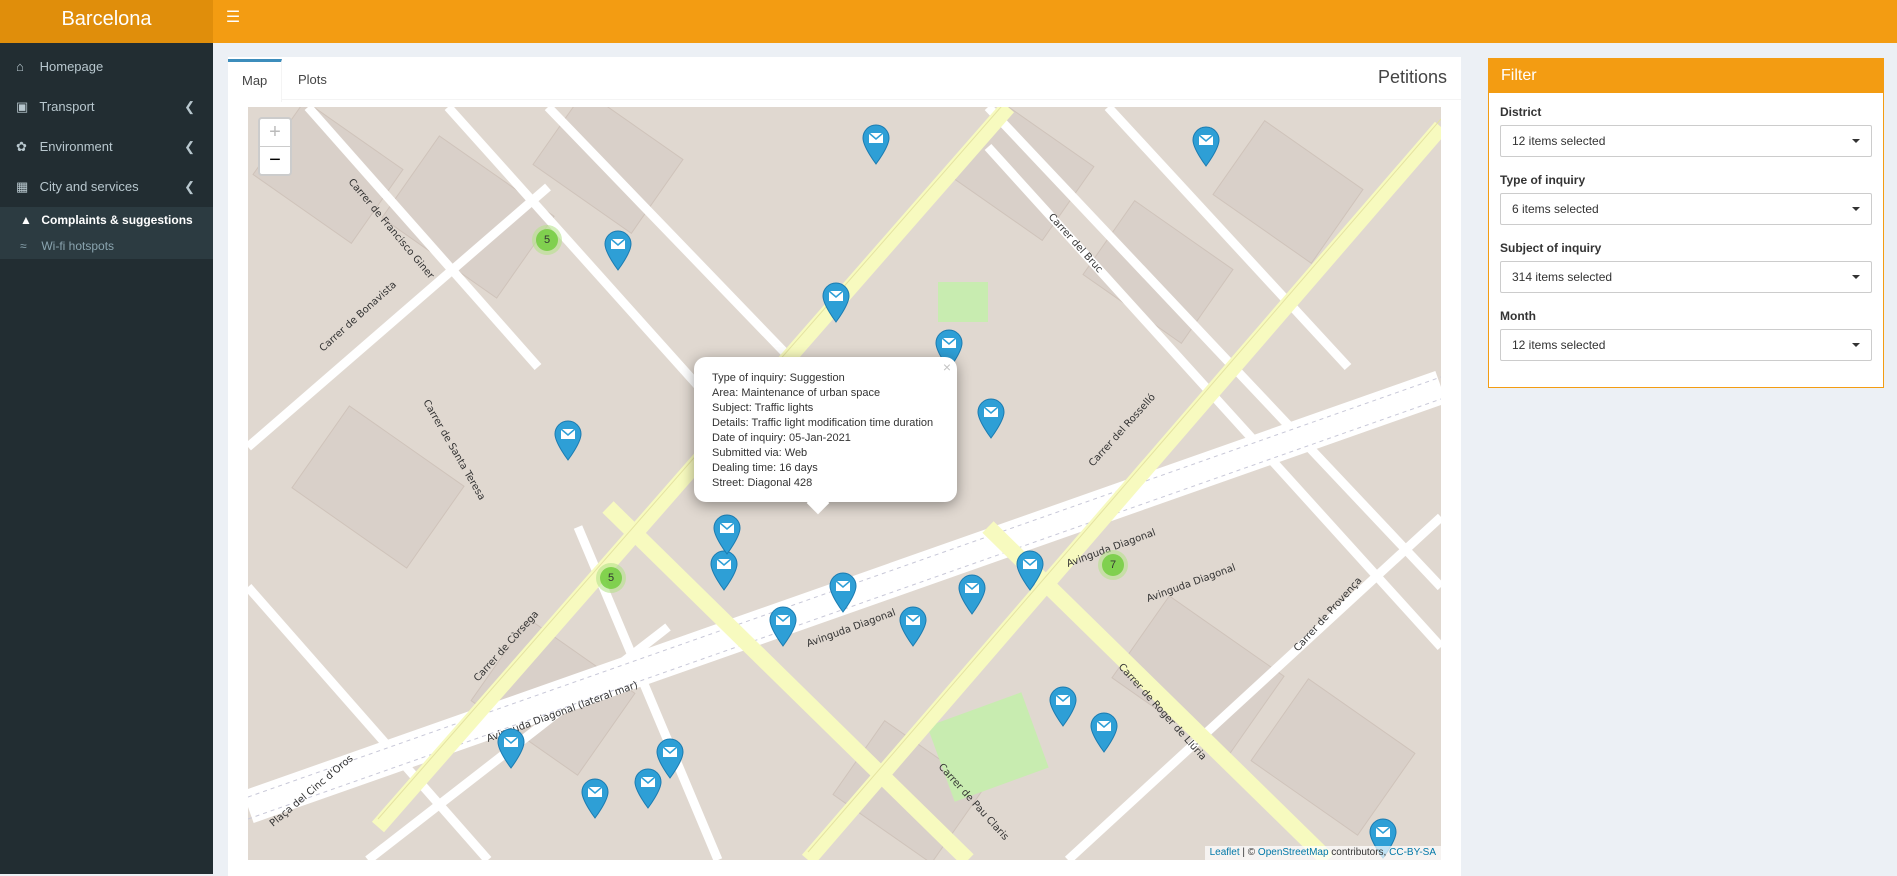 This screenshot has width=1897, height=876. What do you see at coordinates (1686, 141) in the screenshot?
I see `district-select: 12 items selected` at bounding box center [1686, 141].